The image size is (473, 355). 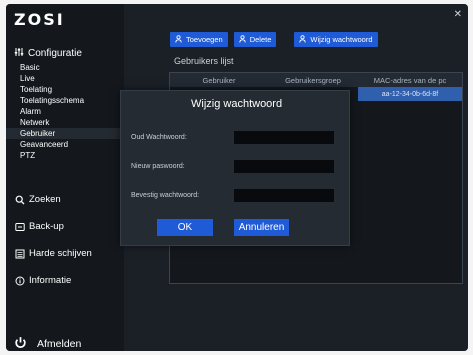 I want to click on table-row-mac-cell: aa-12-34-0b-6d-8f, so click(x=410, y=94).